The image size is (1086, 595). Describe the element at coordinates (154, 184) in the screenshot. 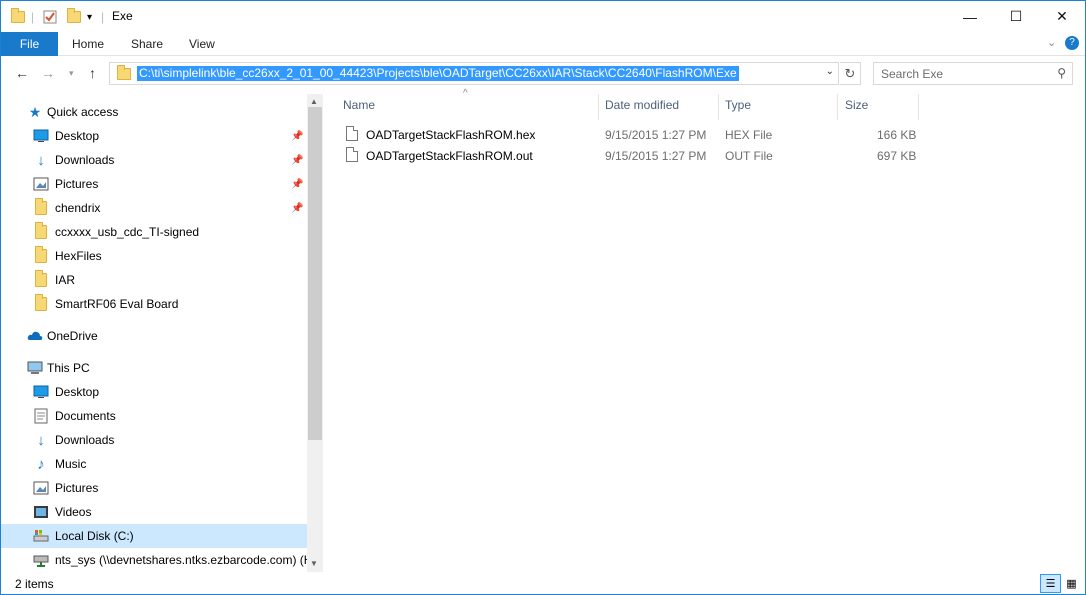

I see `nav-item-pictures: Pictures 📌` at that location.